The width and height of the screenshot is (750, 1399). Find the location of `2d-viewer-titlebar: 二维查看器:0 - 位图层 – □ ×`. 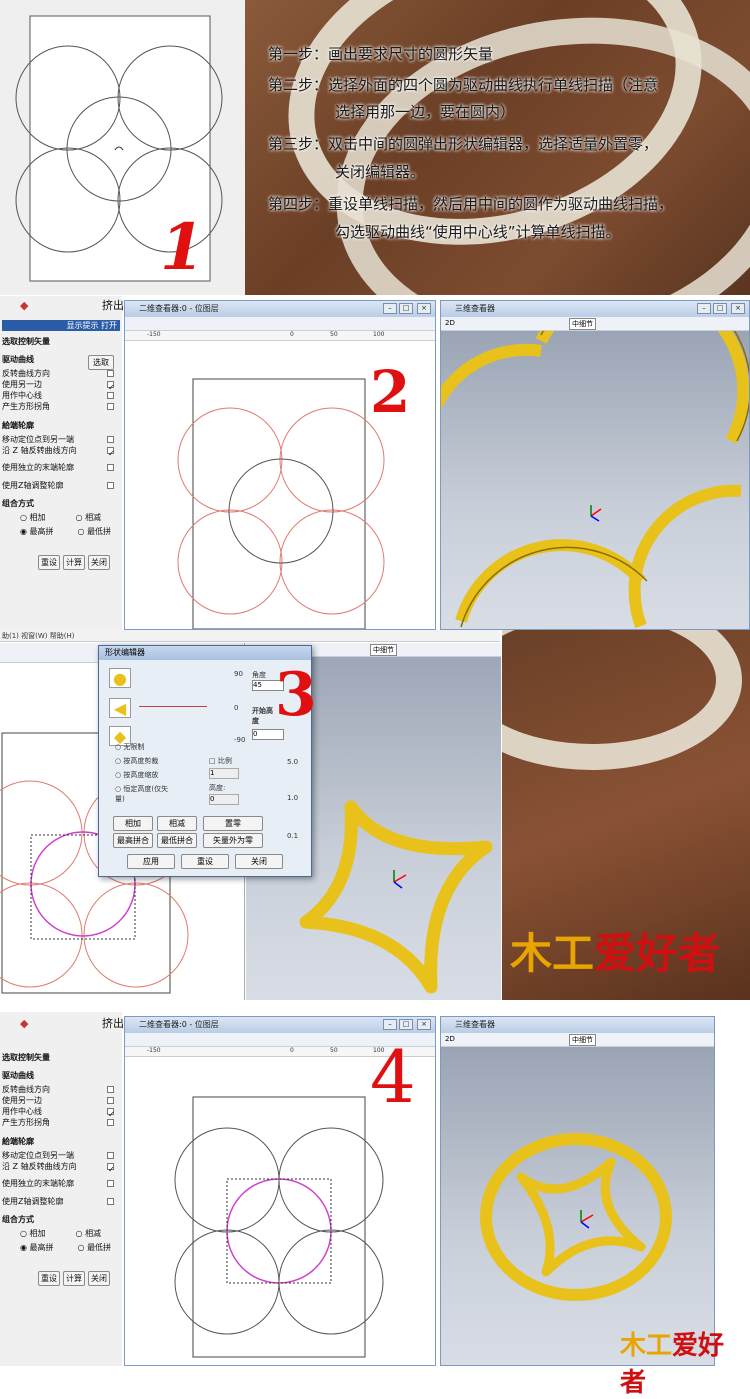

2d-viewer-titlebar: 二维查看器:0 - 位图层 – □ × is located at coordinates (280, 309).